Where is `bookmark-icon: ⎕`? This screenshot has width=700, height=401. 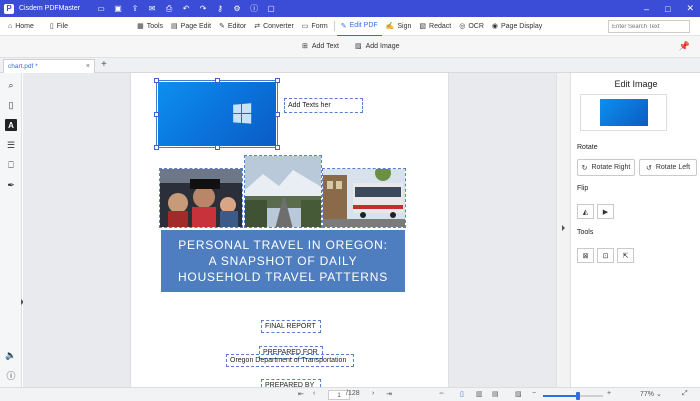 bookmark-icon: ⎕ is located at coordinates (11, 165).